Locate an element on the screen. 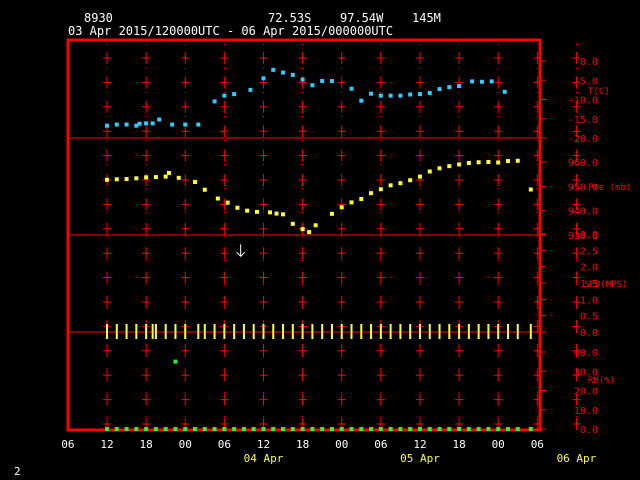  x-tick-label: 12 is located at coordinates (106, 444).